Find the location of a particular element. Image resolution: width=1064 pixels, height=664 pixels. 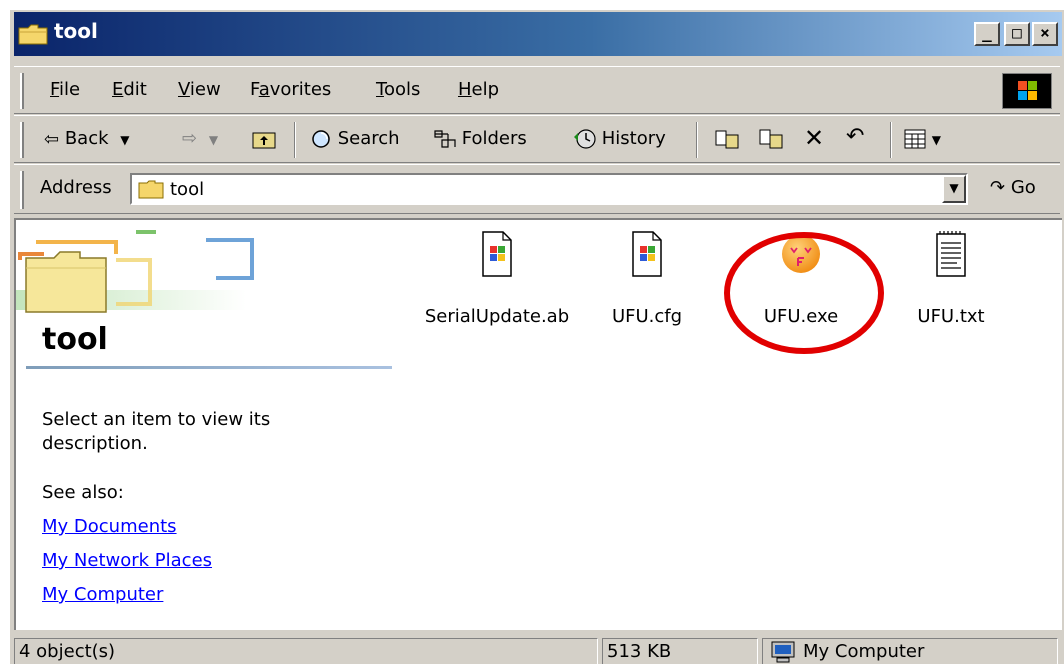

search-button: Search is located at coordinates (355, 139).